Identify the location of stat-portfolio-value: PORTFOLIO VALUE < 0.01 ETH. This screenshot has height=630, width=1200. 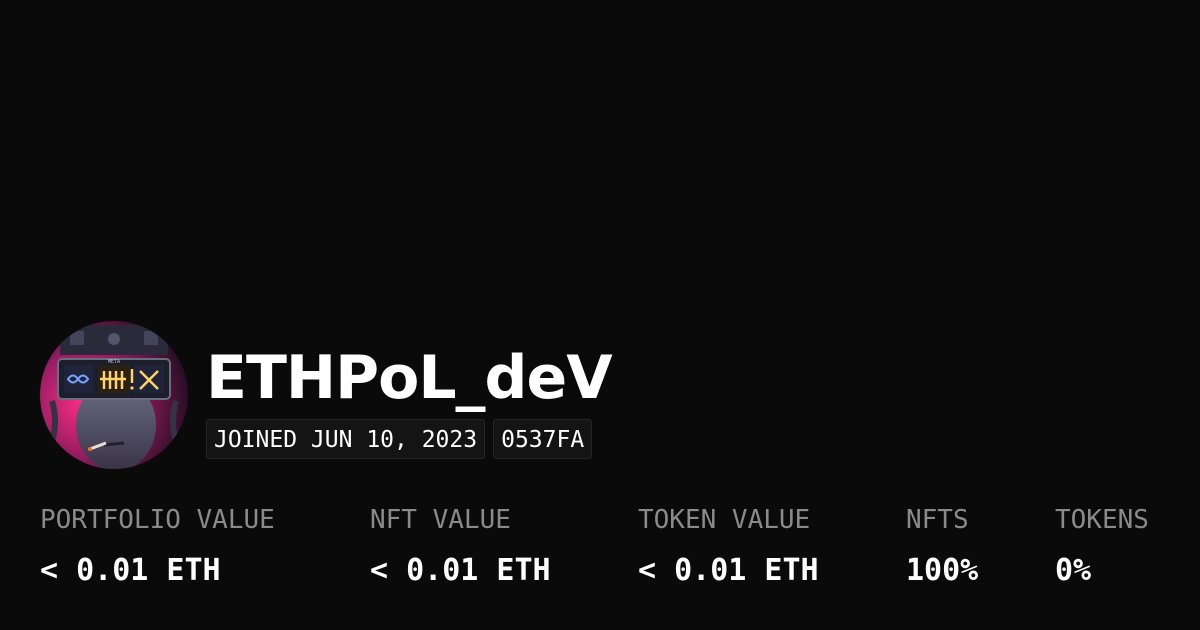
(157, 546).